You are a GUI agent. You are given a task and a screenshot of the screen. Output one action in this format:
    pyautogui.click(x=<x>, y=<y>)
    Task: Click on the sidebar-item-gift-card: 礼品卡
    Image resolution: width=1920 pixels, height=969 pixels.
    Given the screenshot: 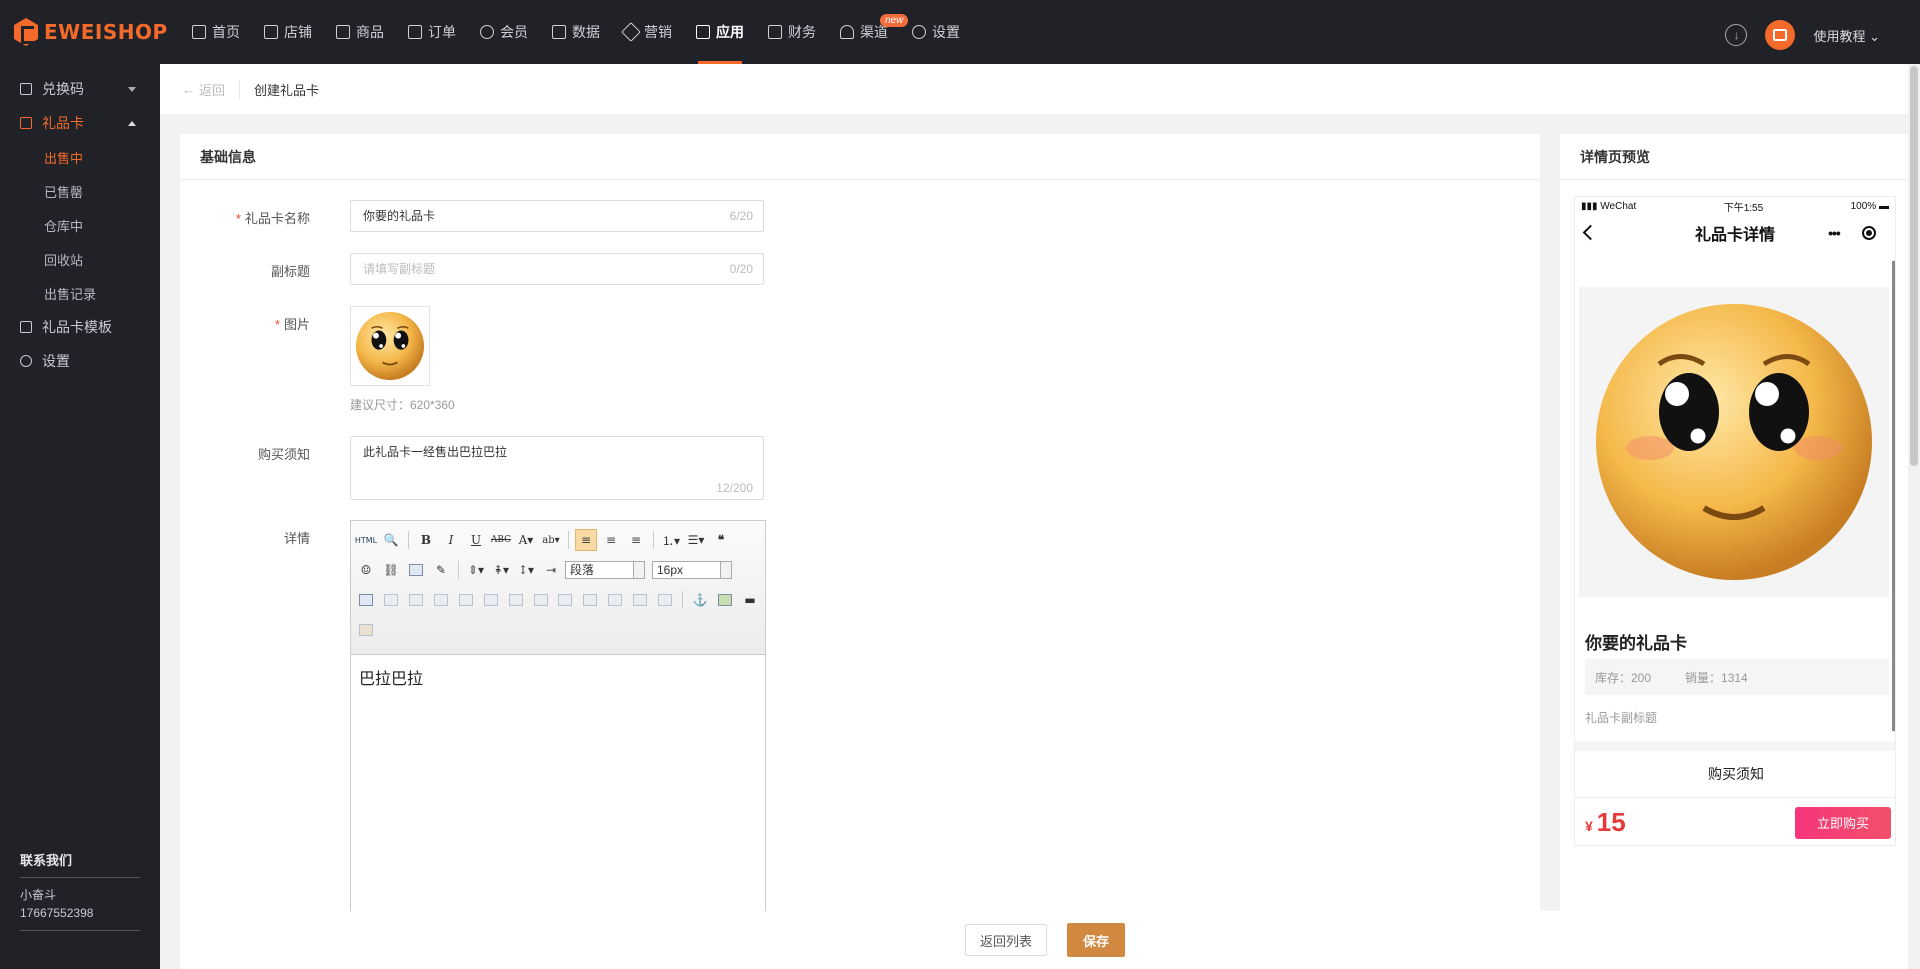 What is the action you would take?
    pyautogui.click(x=80, y=123)
    